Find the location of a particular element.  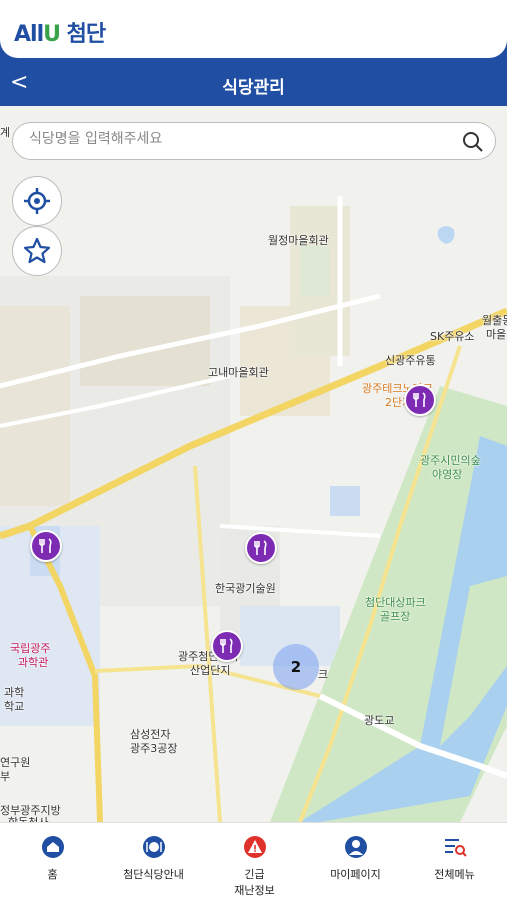

nav-emergency-label-2: 재난정보 is located at coordinates (254, 890).